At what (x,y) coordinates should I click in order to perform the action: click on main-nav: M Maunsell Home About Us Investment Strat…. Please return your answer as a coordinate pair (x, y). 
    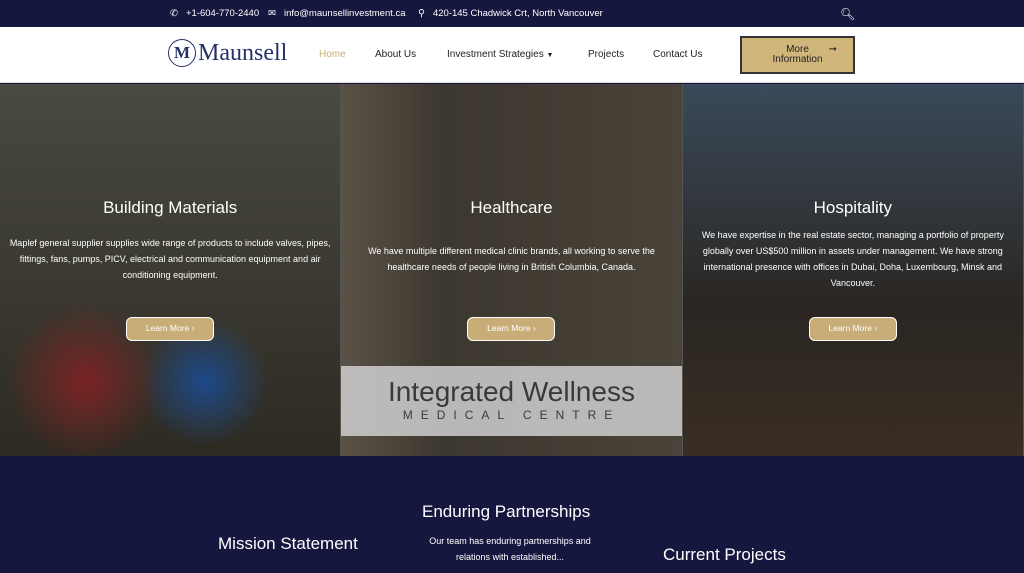
    Looking at the image, I should click on (512, 55).